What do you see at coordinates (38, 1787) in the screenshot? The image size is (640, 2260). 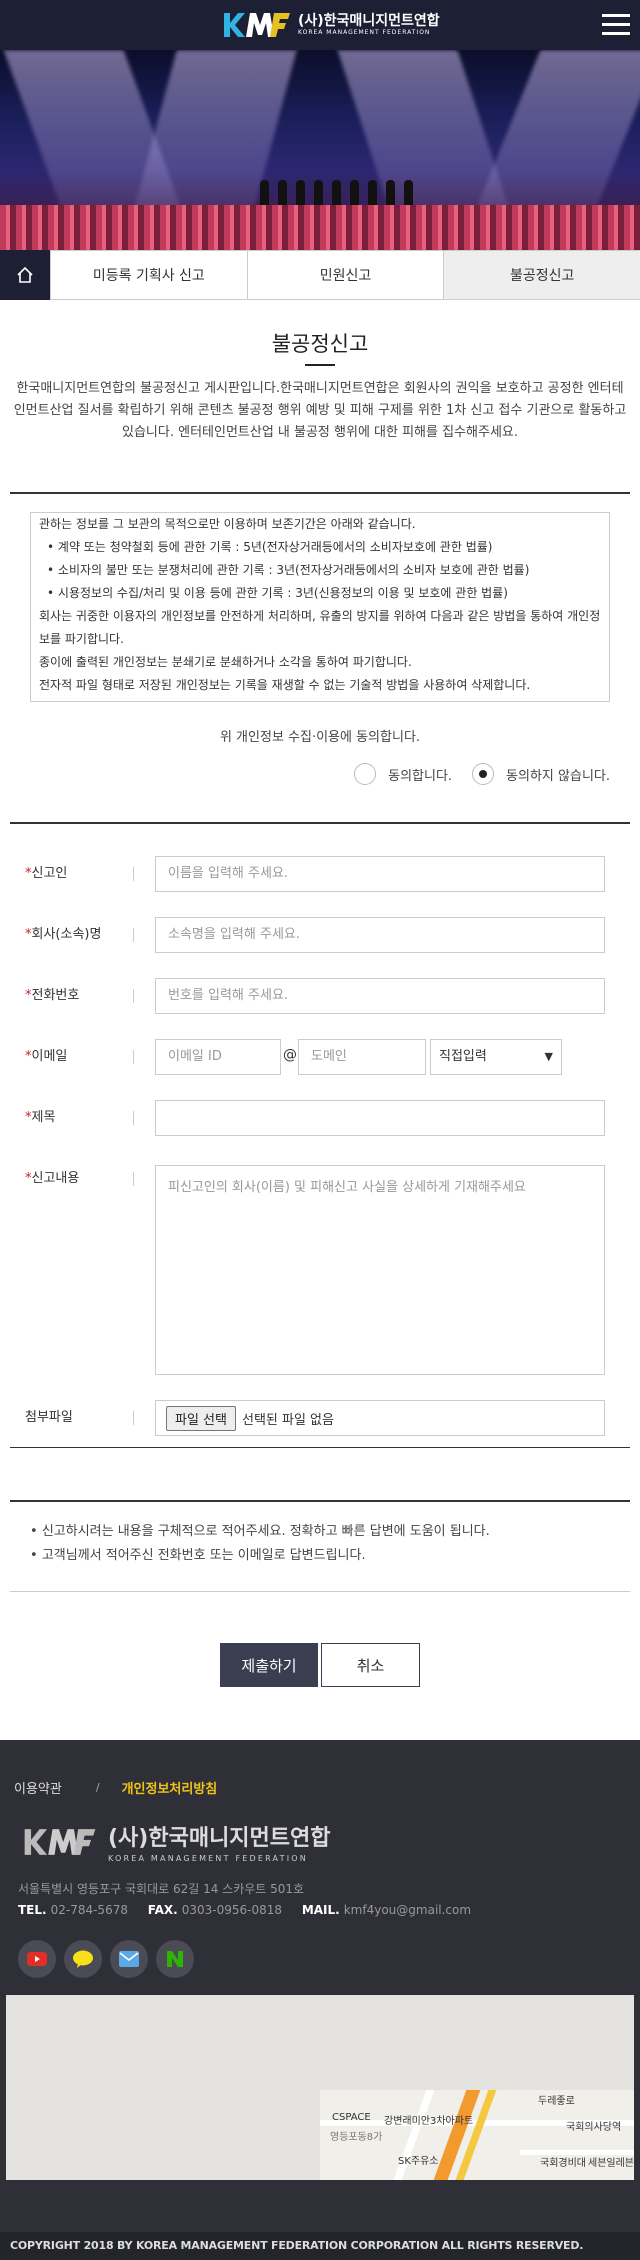 I see `terms-link: 이용약관` at bounding box center [38, 1787].